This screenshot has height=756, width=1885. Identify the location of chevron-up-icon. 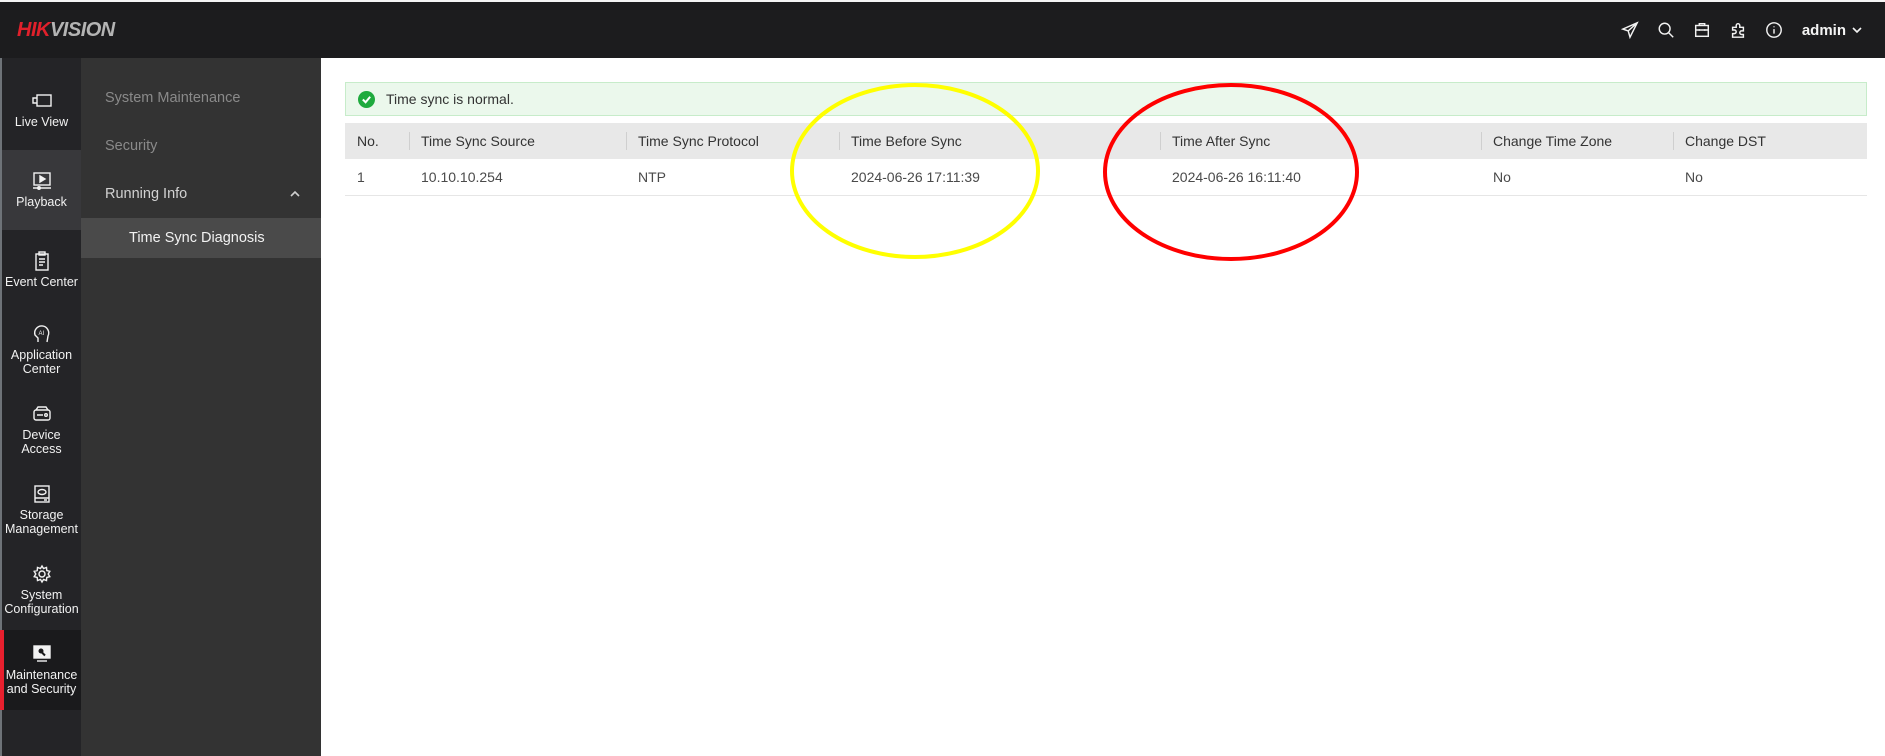
(295, 194).